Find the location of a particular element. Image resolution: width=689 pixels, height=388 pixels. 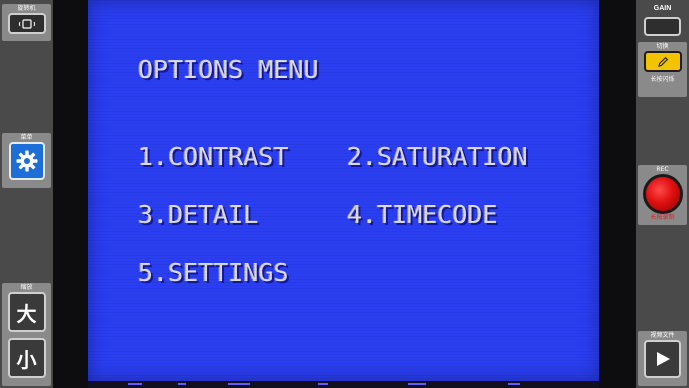

record-control: REC 长按录制 is located at coordinates (662, 195).